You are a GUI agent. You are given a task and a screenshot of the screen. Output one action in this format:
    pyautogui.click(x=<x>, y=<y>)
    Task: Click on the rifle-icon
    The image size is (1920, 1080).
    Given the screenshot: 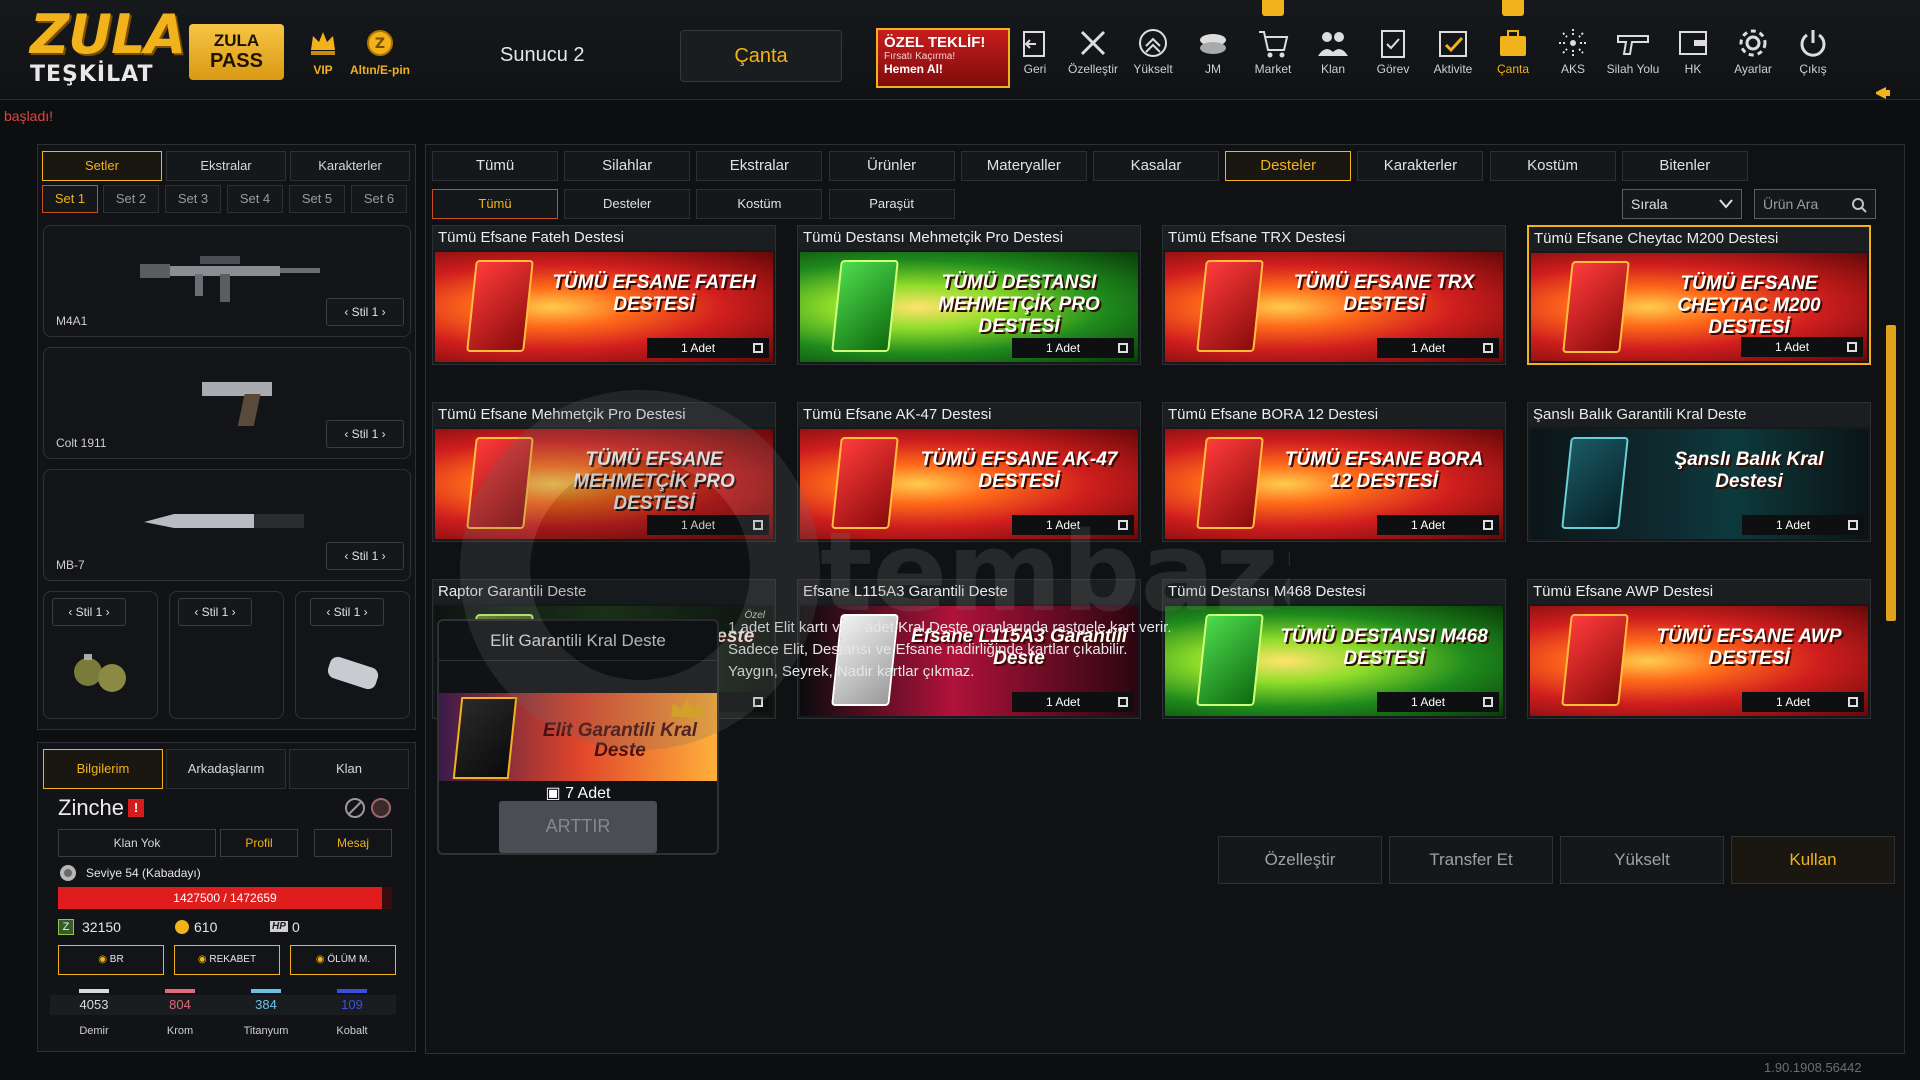 What is the action you would take?
    pyautogui.click(x=230, y=279)
    